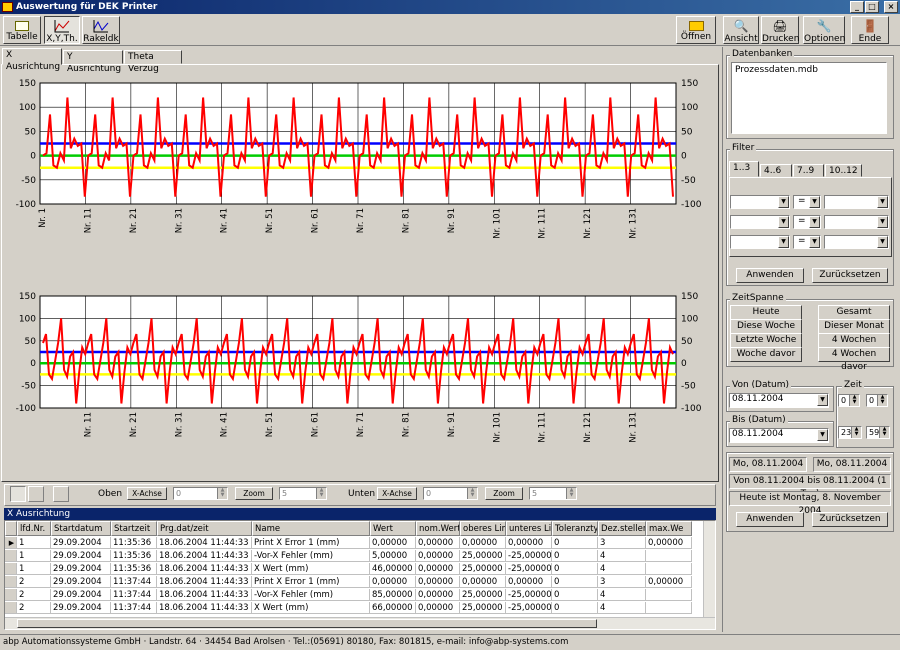 This screenshot has width=900, height=650. What do you see at coordinates (153, 62) in the screenshot?
I see `tab-theta-verzug: Theta Verzug` at bounding box center [153, 62].